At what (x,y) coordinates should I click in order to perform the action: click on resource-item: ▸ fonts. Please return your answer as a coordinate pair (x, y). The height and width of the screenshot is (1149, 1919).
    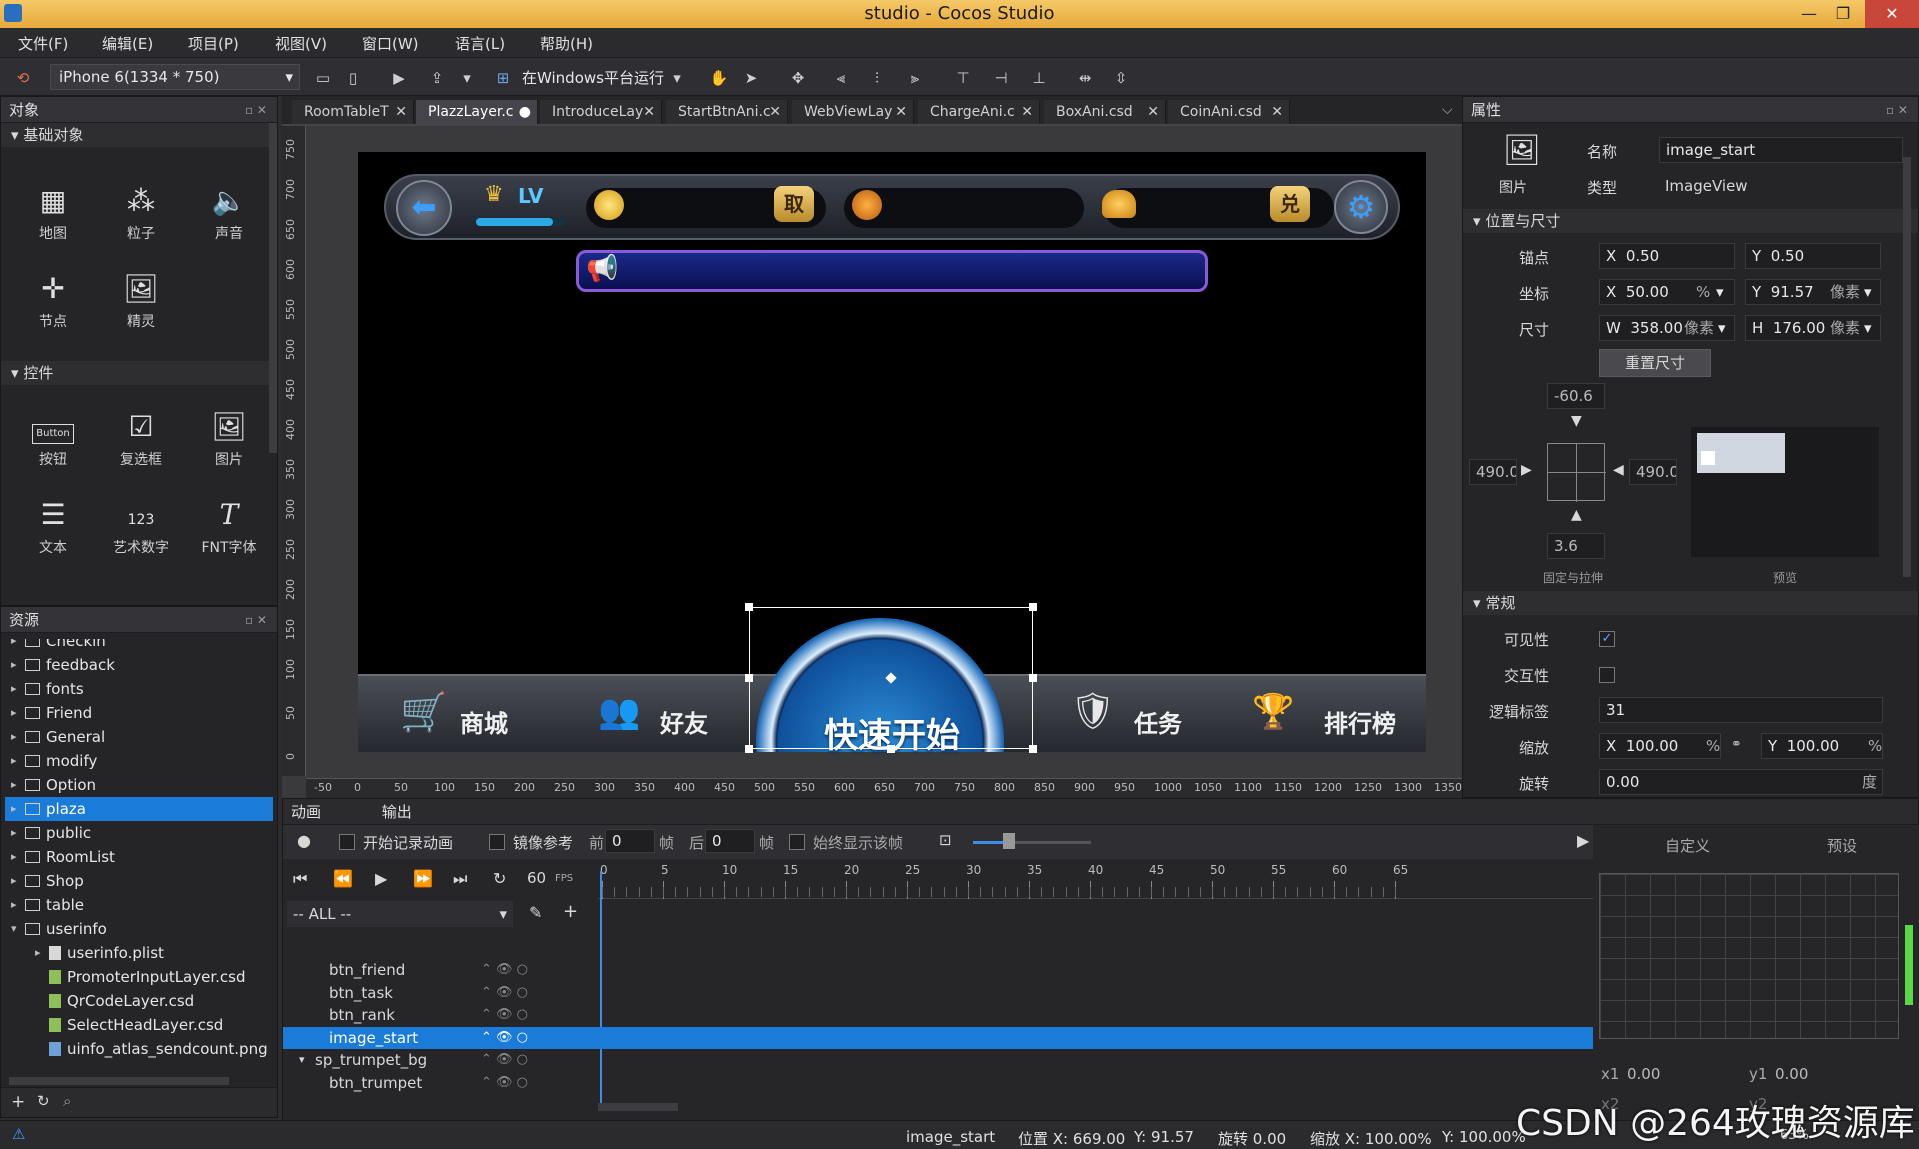
    Looking at the image, I should click on (139, 689).